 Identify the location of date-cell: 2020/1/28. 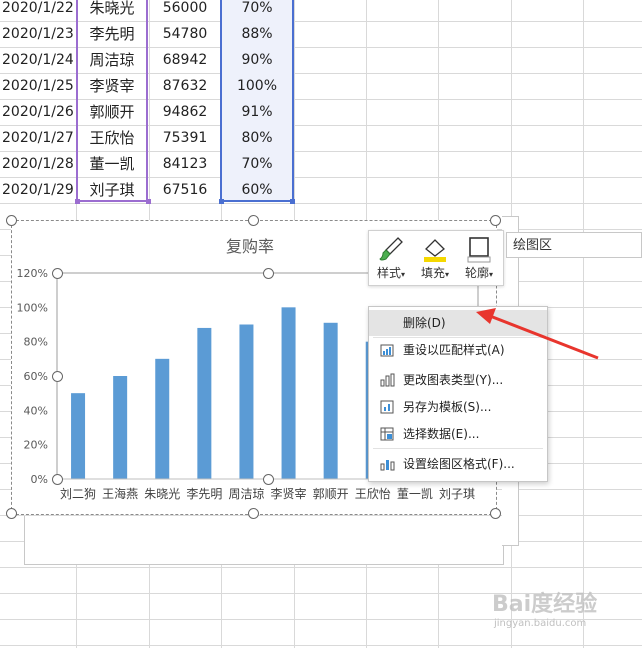
(39, 164).